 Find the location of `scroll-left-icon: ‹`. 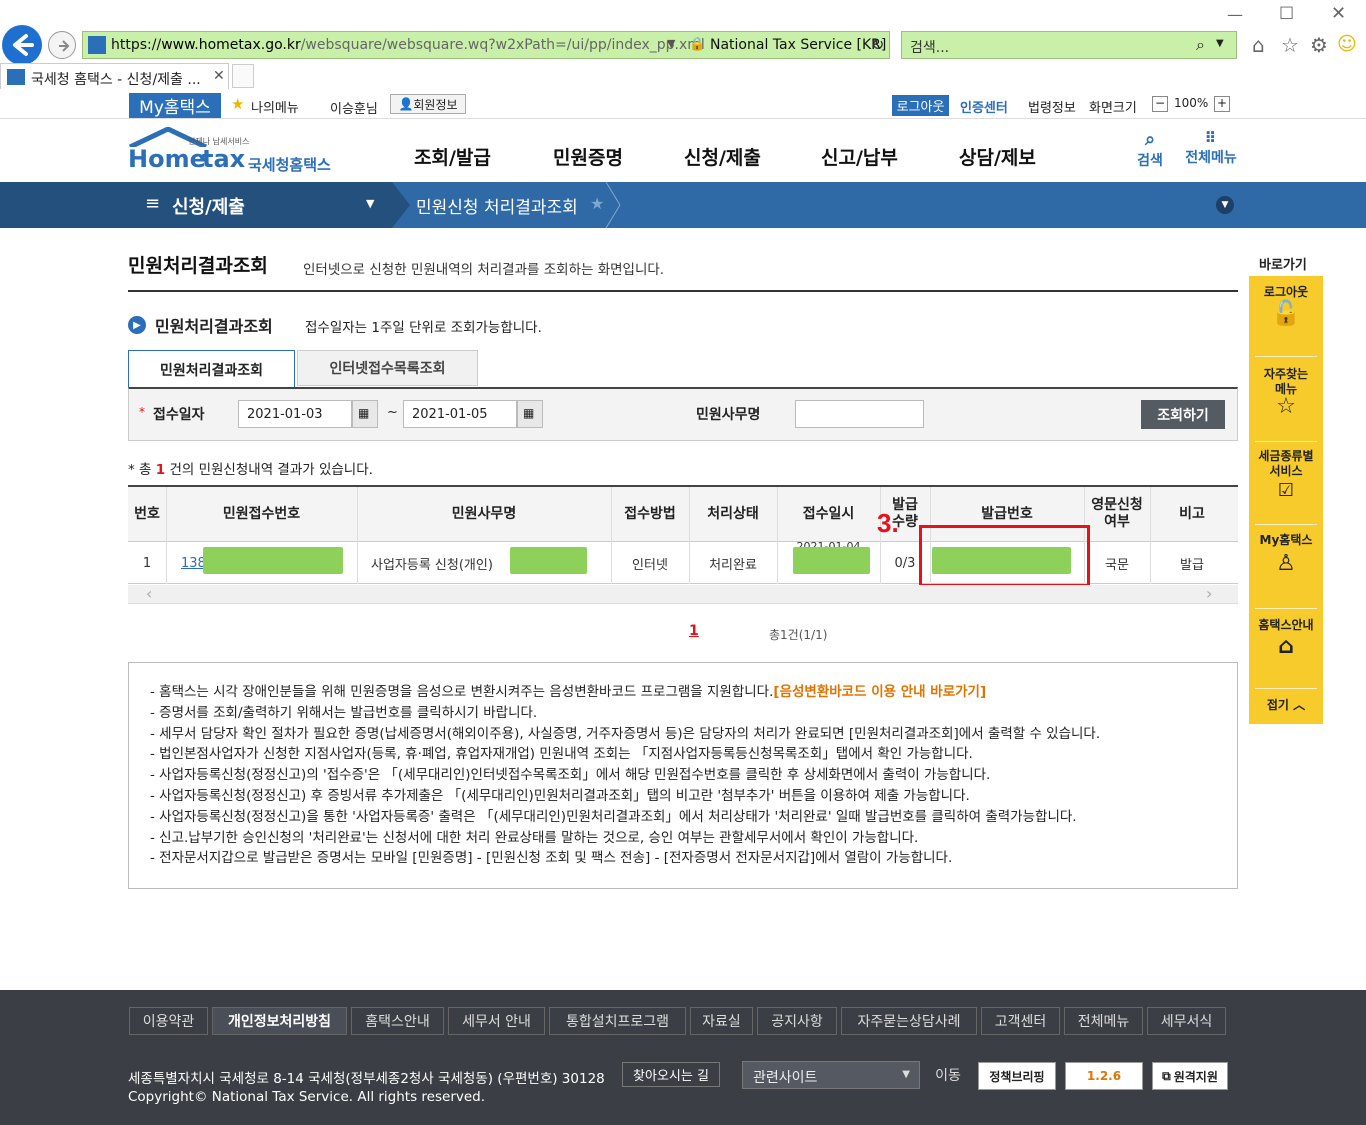

scroll-left-icon: ‹ is located at coordinates (149, 593).